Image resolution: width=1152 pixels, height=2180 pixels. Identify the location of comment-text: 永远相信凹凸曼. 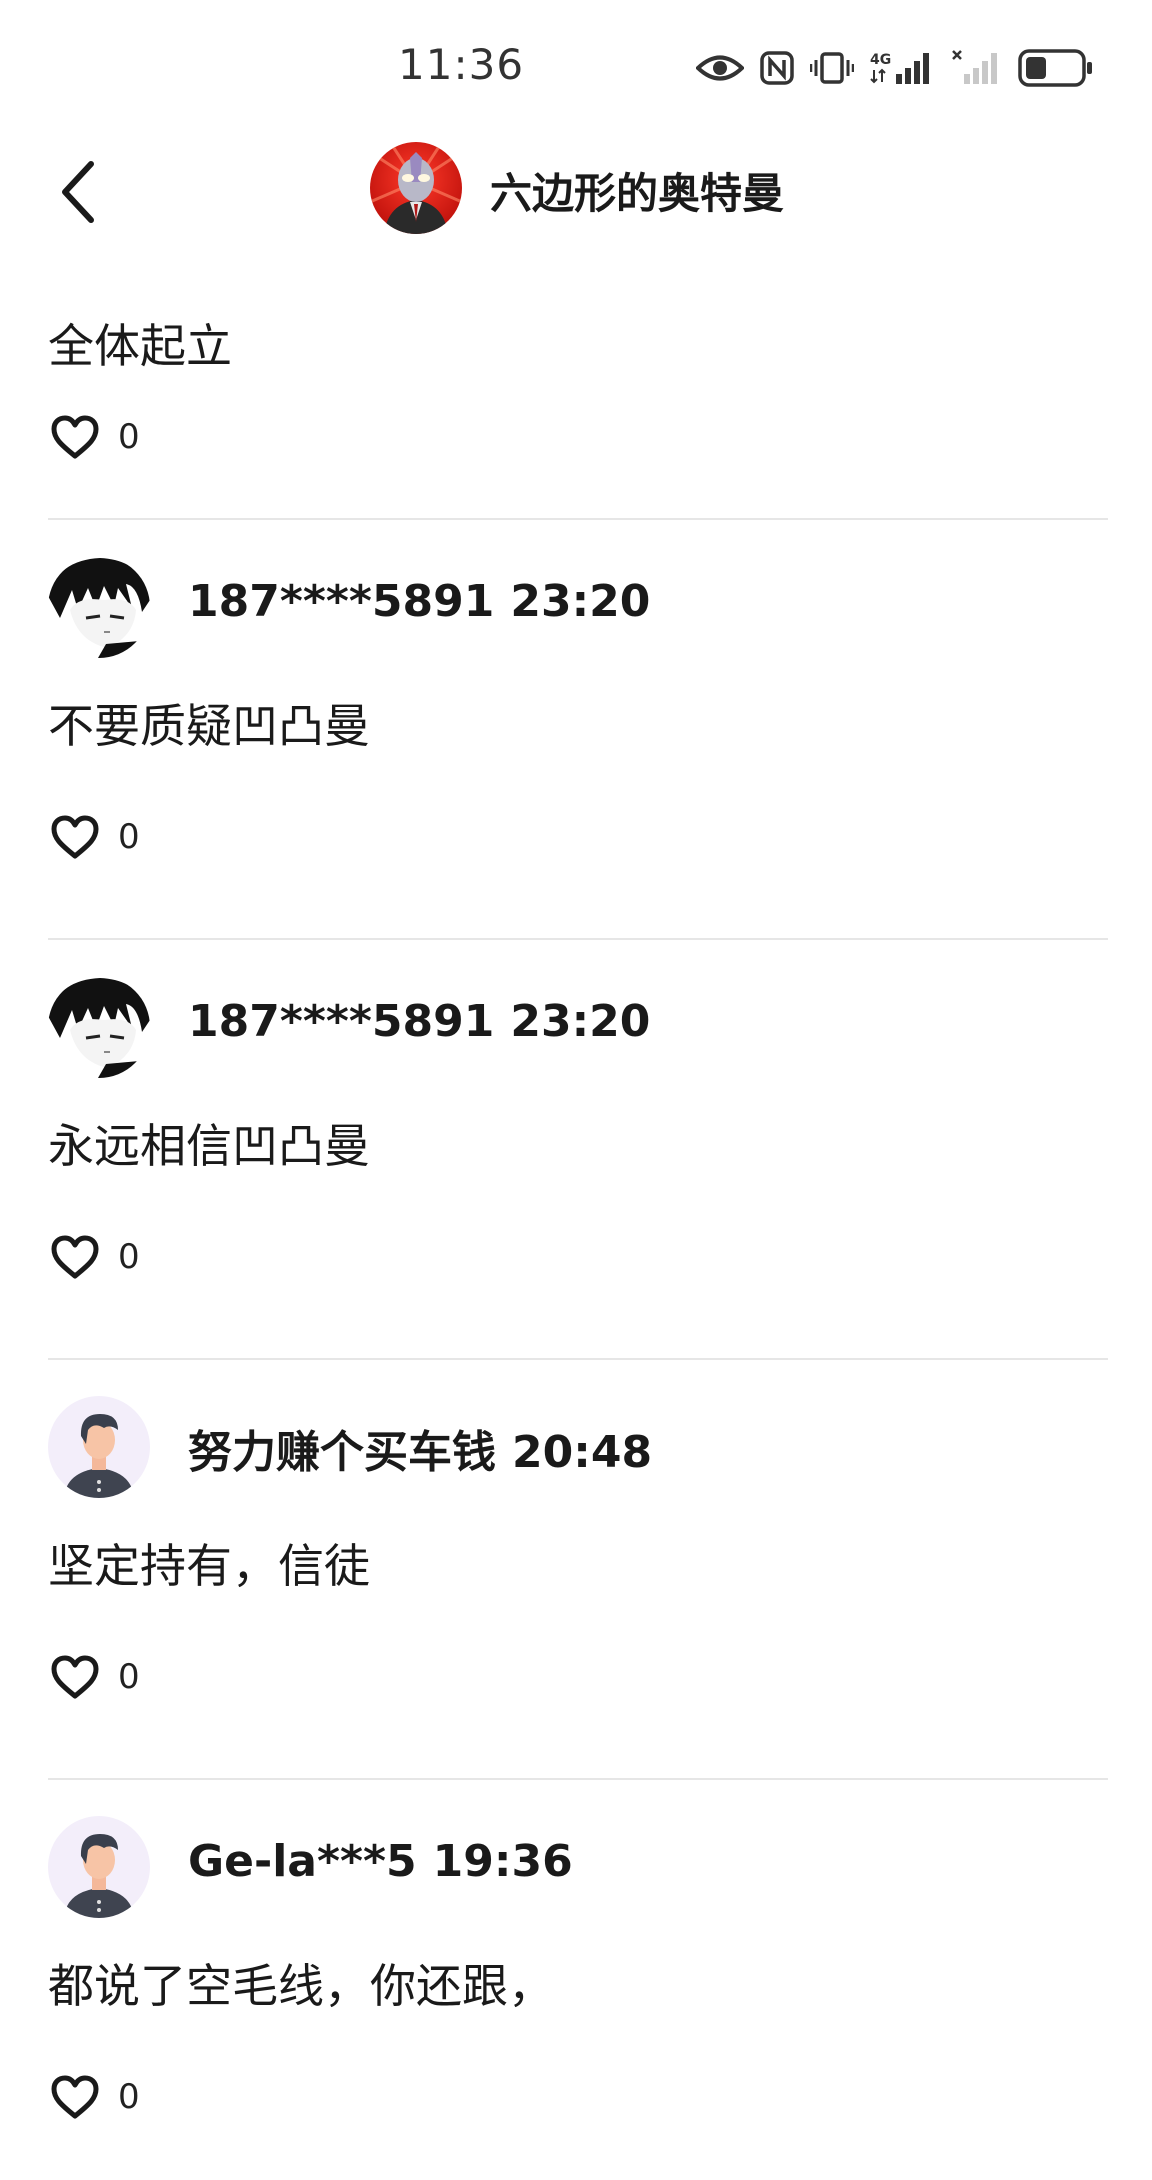
(209, 1146).